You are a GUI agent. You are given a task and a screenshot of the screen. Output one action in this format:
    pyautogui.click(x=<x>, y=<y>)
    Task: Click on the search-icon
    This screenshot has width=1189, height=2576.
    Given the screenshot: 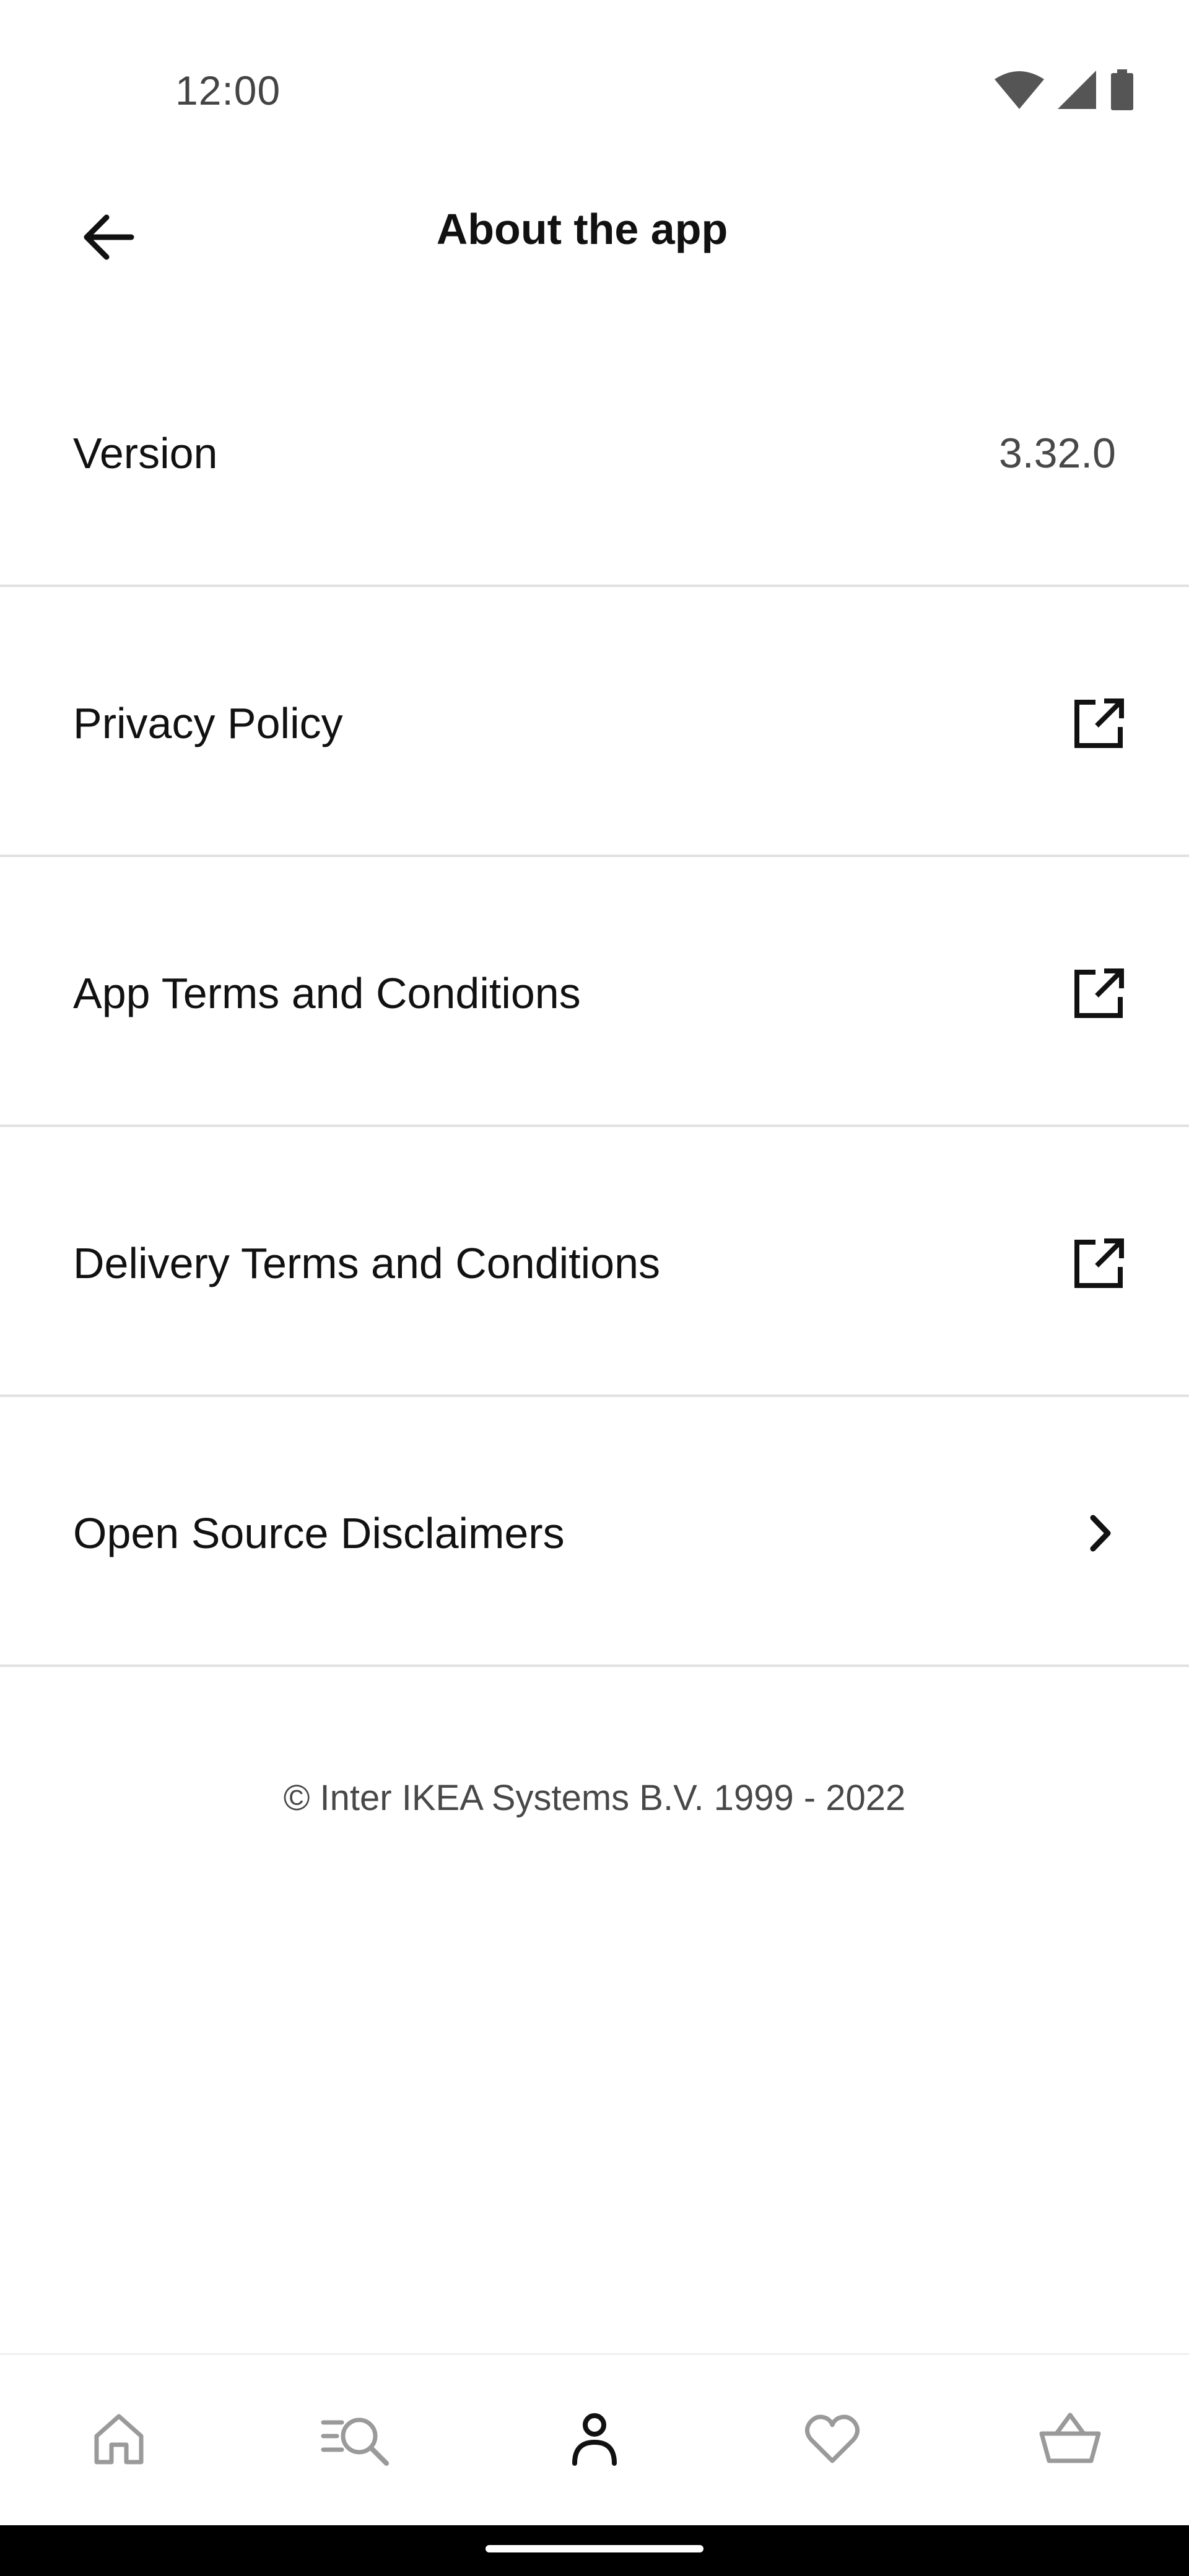 What is the action you would take?
    pyautogui.click(x=357, y=2440)
    